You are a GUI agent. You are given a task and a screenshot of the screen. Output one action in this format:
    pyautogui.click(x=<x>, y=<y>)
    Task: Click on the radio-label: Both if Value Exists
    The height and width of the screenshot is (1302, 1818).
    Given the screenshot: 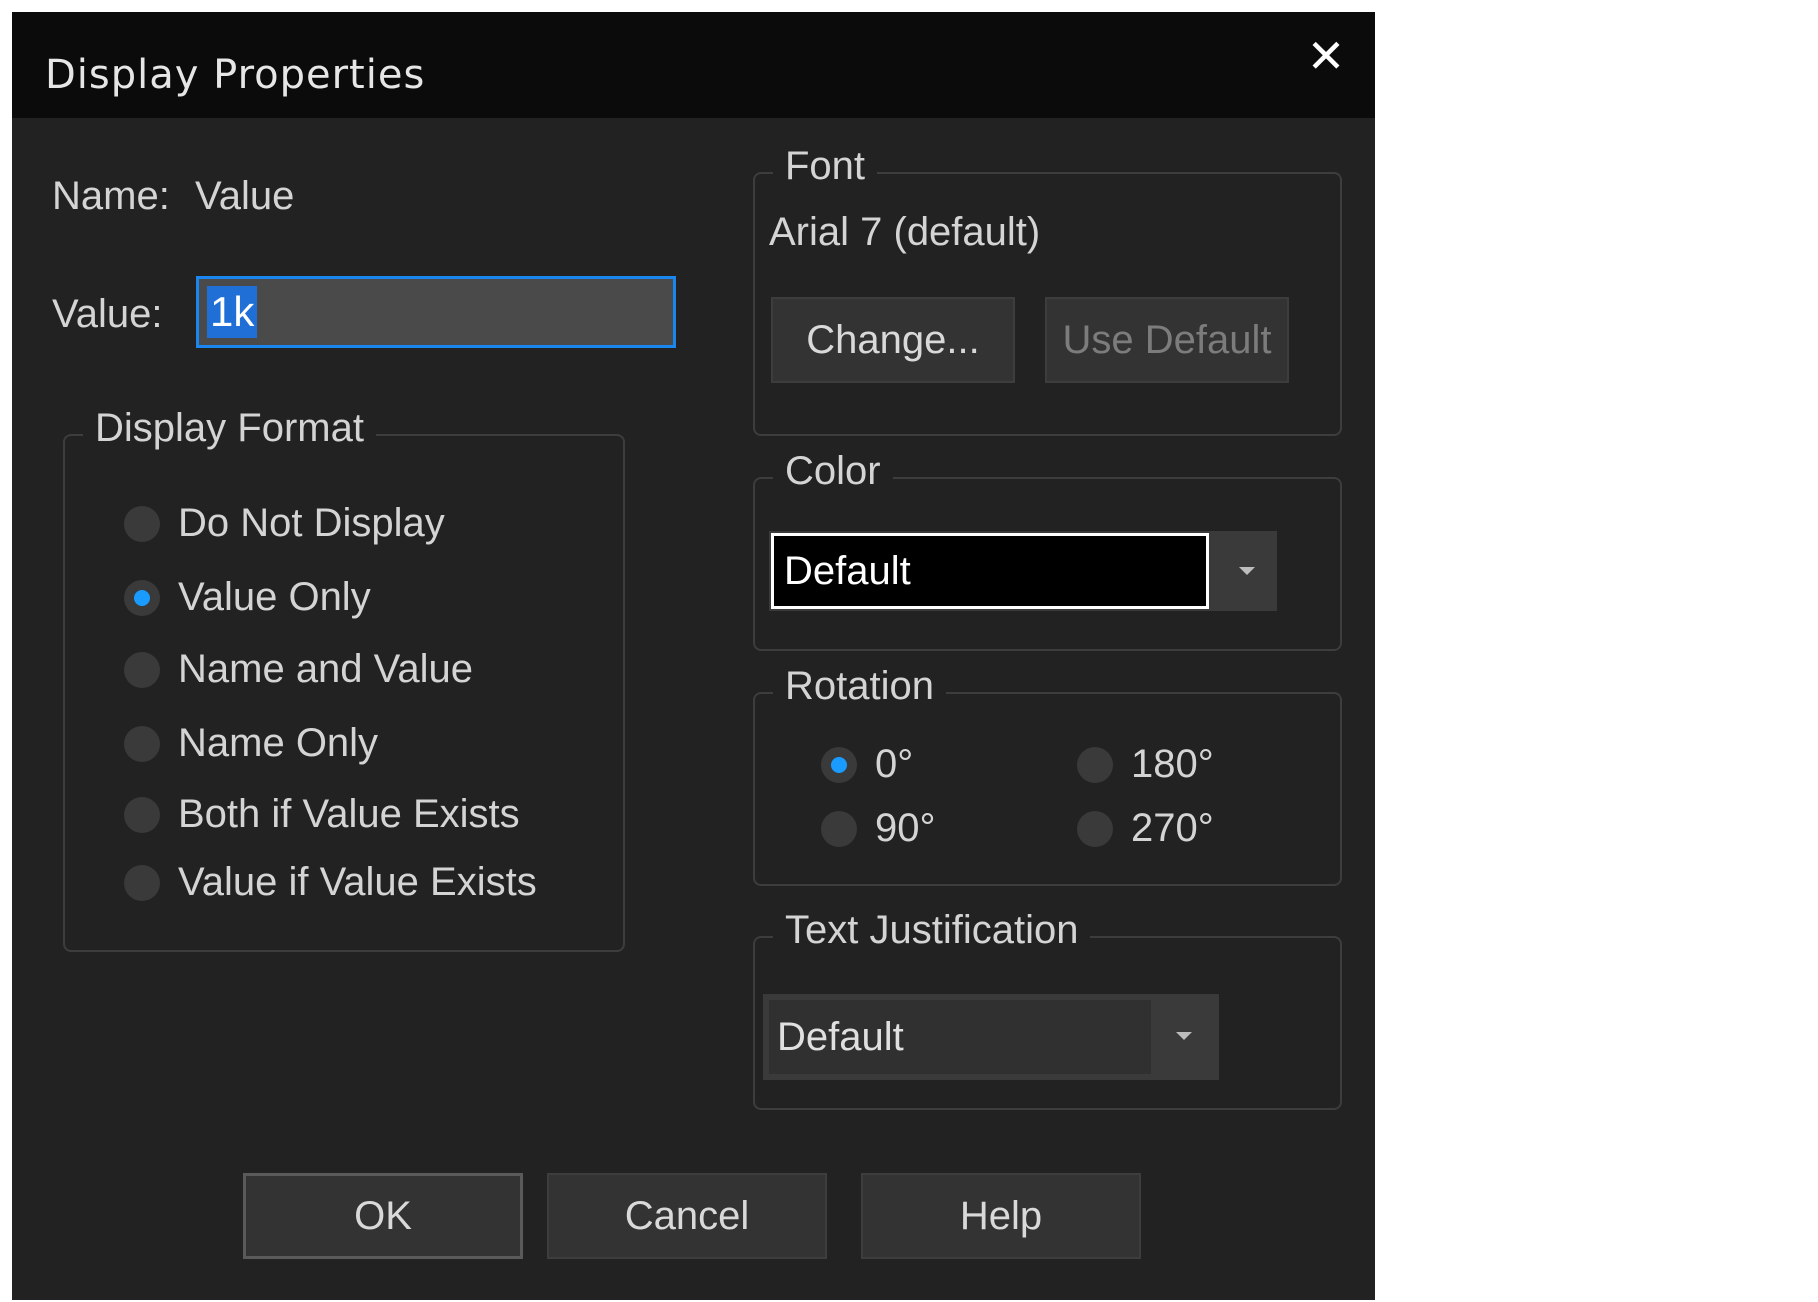 What is the action you would take?
    pyautogui.click(x=349, y=814)
    